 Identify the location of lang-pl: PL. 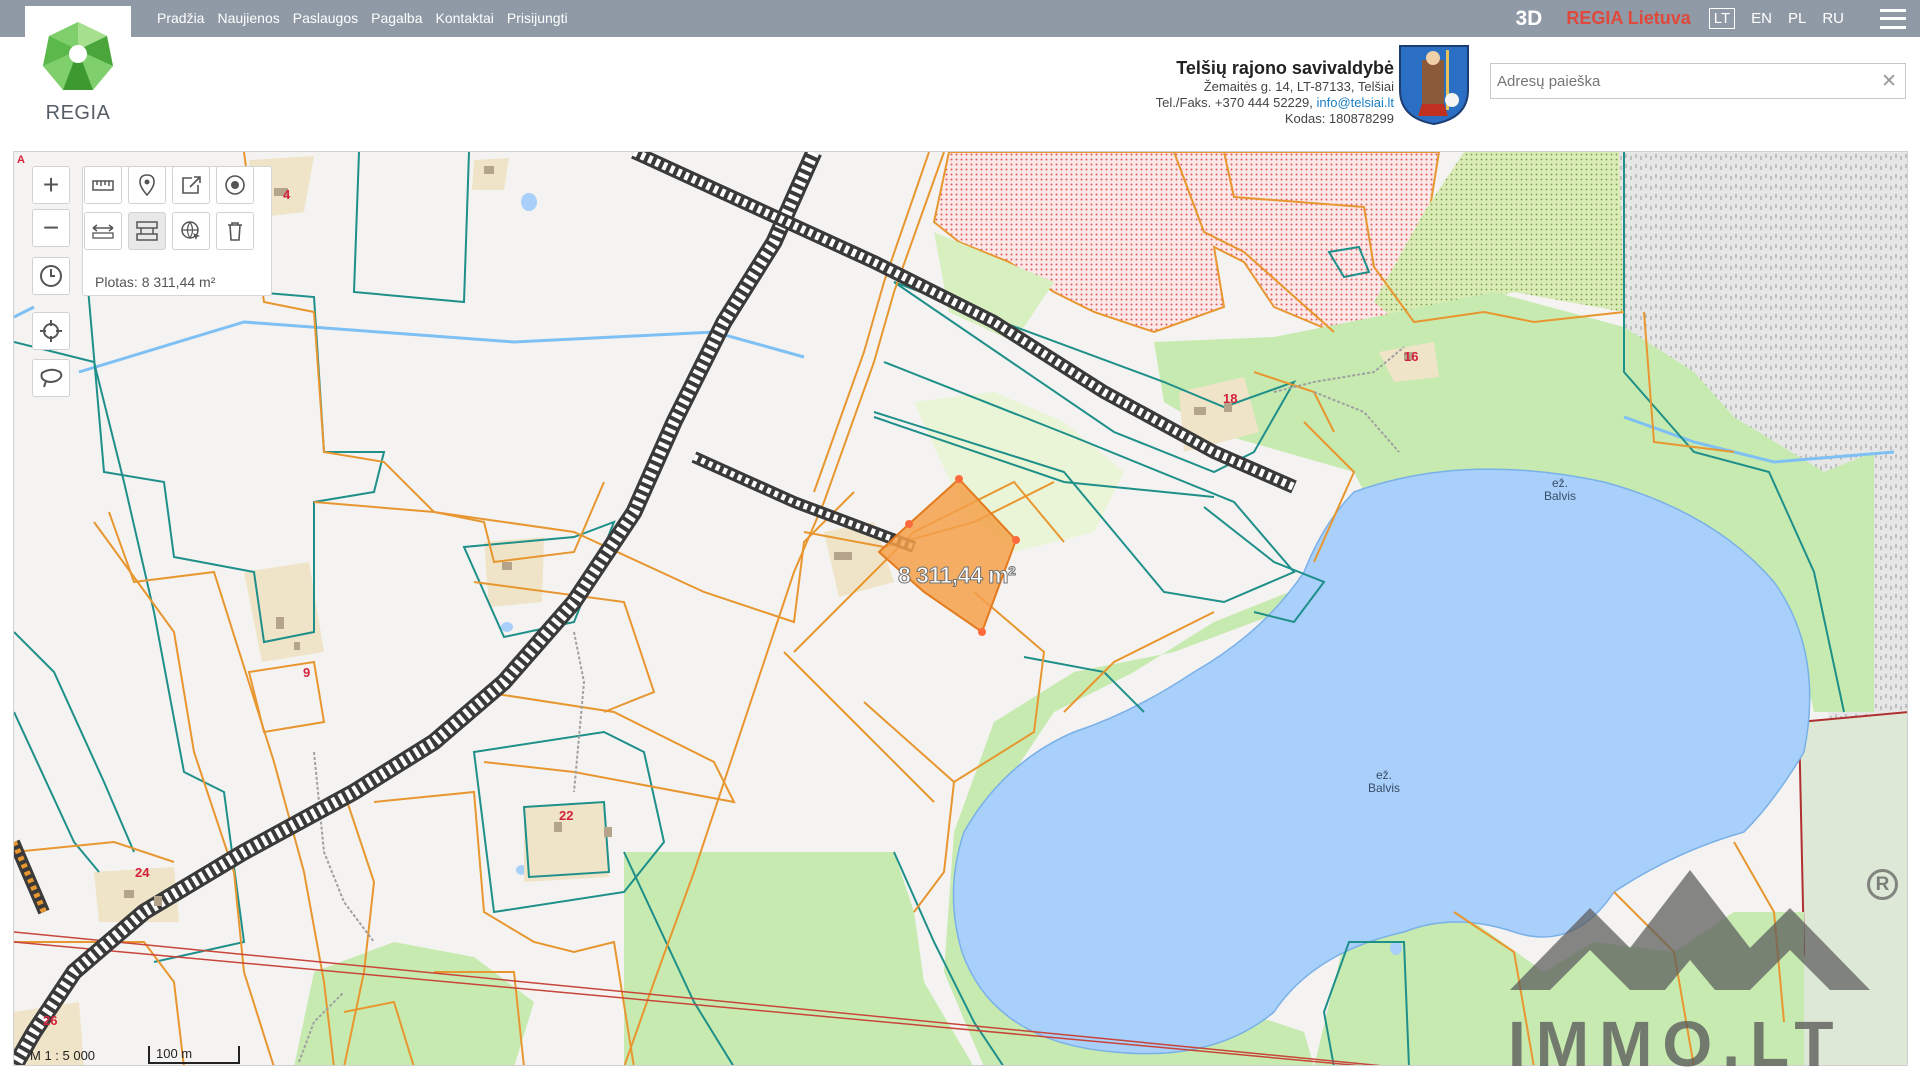
(1797, 18).